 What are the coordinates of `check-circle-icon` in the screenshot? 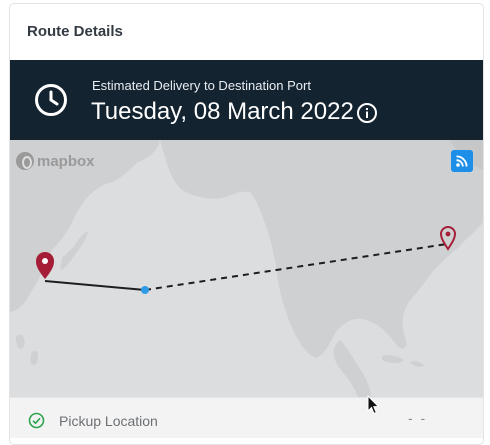 It's located at (36, 420).